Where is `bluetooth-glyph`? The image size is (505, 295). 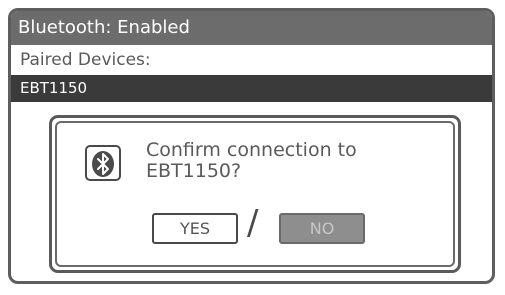
bluetooth-glyph is located at coordinates (103, 164).